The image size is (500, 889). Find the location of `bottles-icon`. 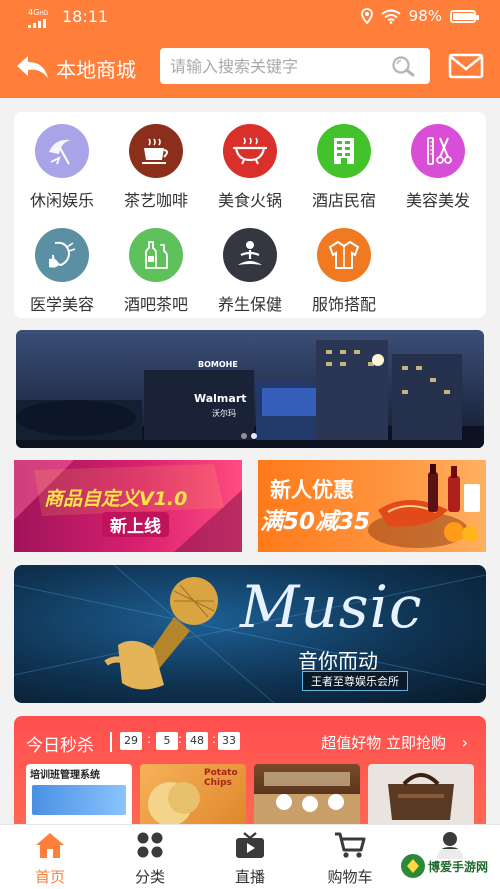

bottles-icon is located at coordinates (156, 255).